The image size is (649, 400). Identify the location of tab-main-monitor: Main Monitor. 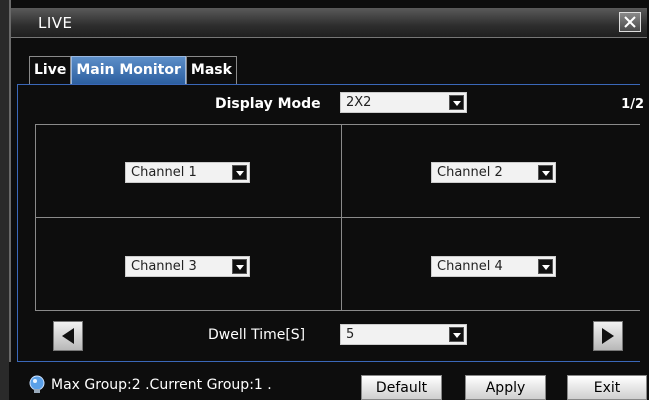
(128, 70).